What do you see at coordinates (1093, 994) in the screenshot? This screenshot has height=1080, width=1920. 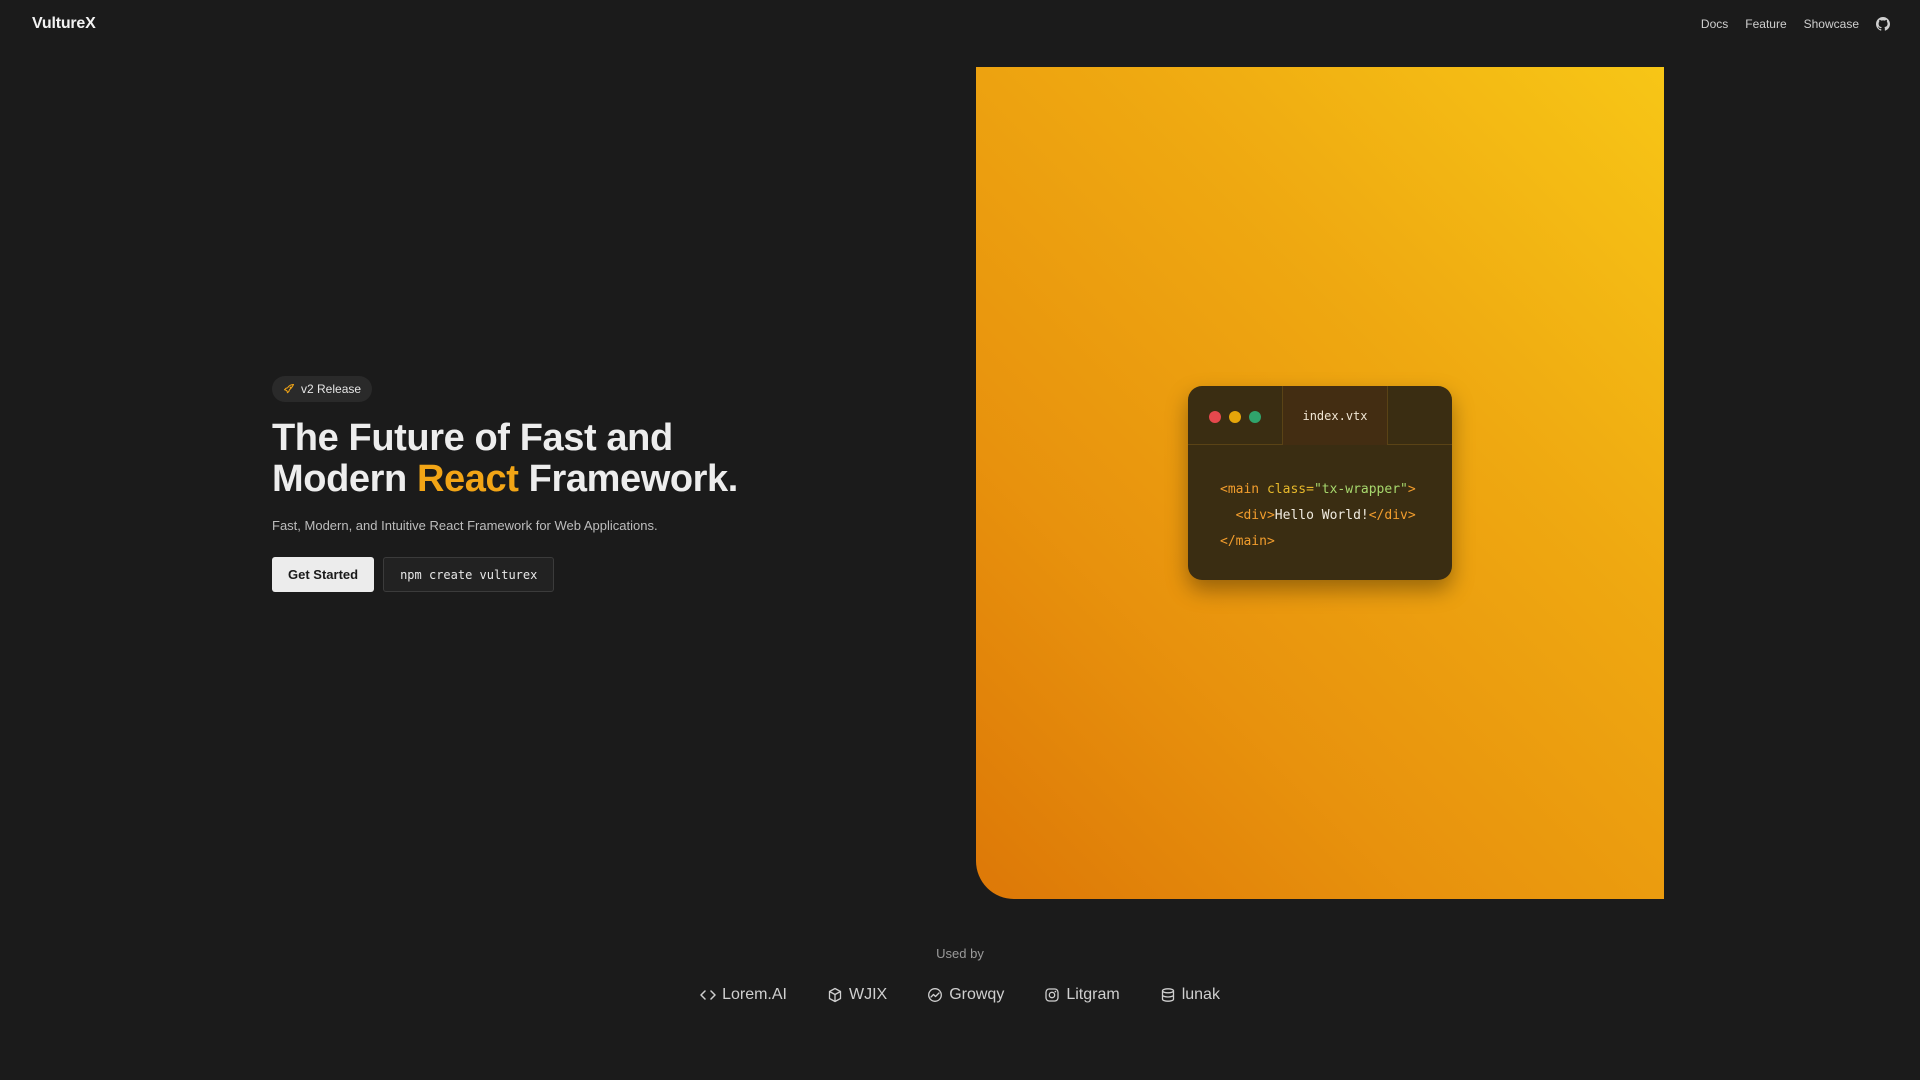 I see `company-name: Litgram` at bounding box center [1093, 994].